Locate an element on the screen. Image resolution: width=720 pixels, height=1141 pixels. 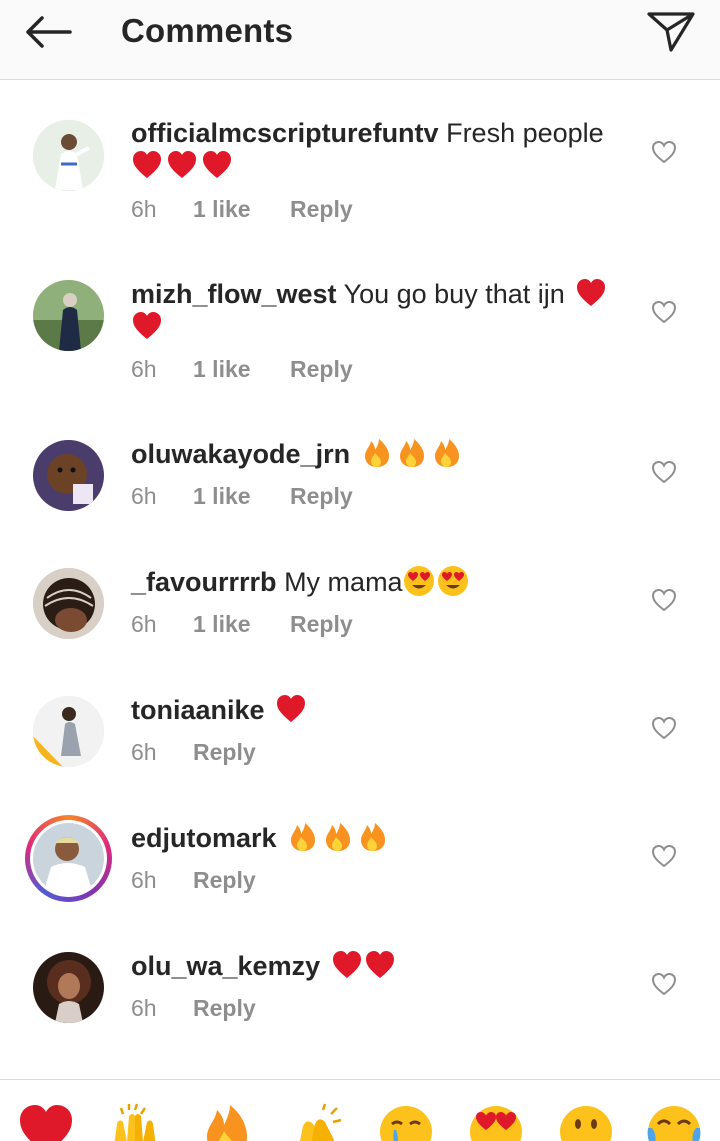
comment-text: _favourrrrb My mama is located at coordinates (376, 581).